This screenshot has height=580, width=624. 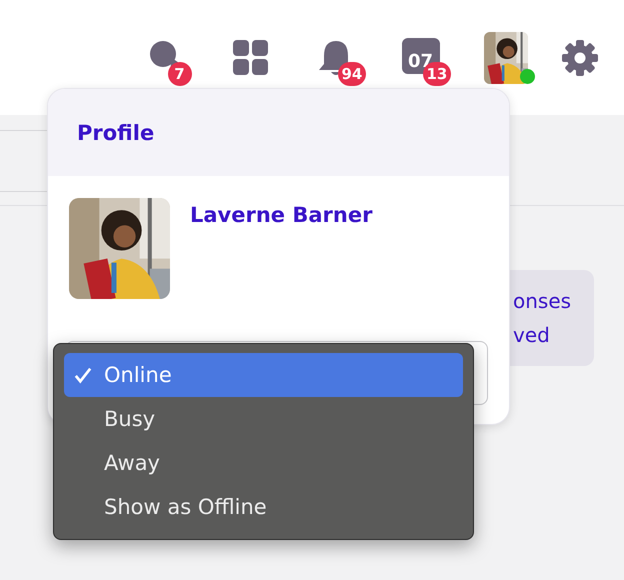 I want to click on checkmark-icon, so click(x=83, y=375).